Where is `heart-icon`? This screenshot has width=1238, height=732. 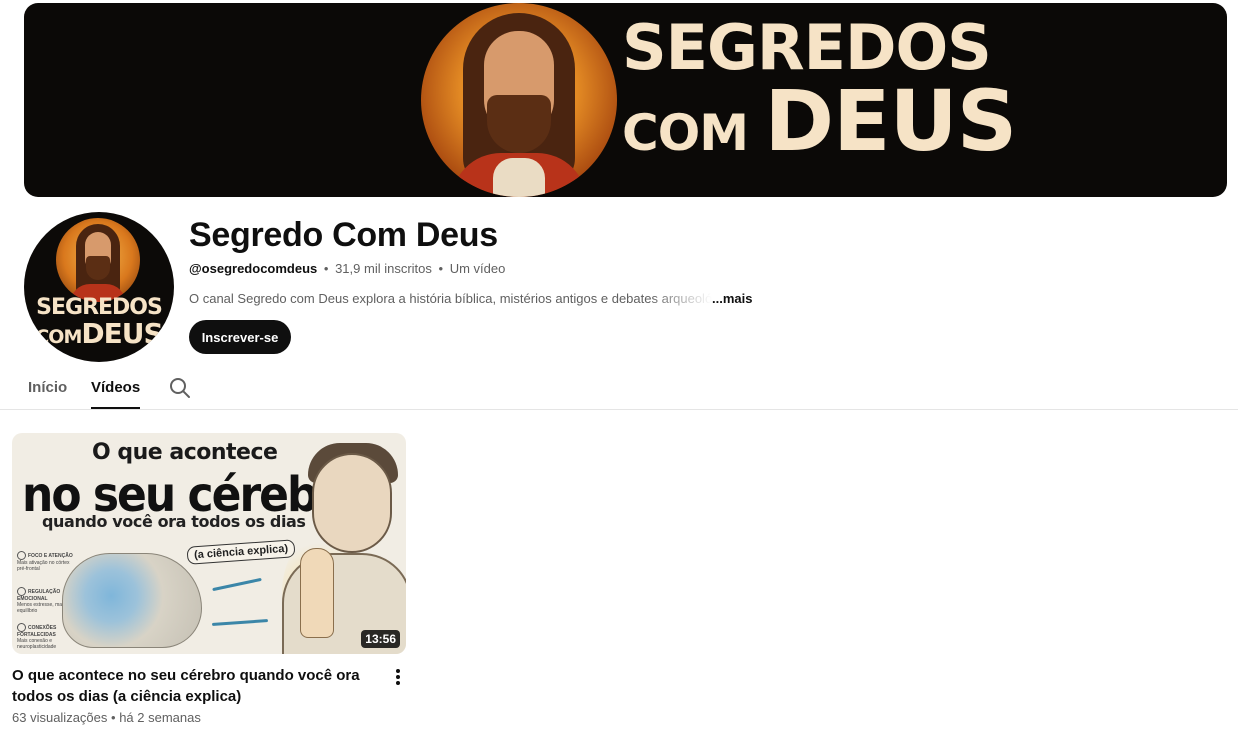
heart-icon is located at coordinates (21, 591).